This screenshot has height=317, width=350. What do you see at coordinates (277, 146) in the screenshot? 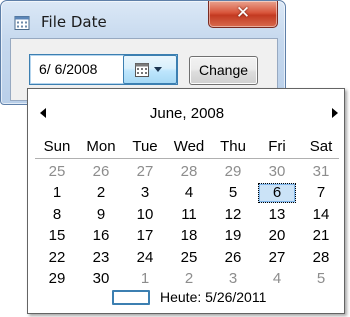
I see `weekday-fri: Fri` at bounding box center [277, 146].